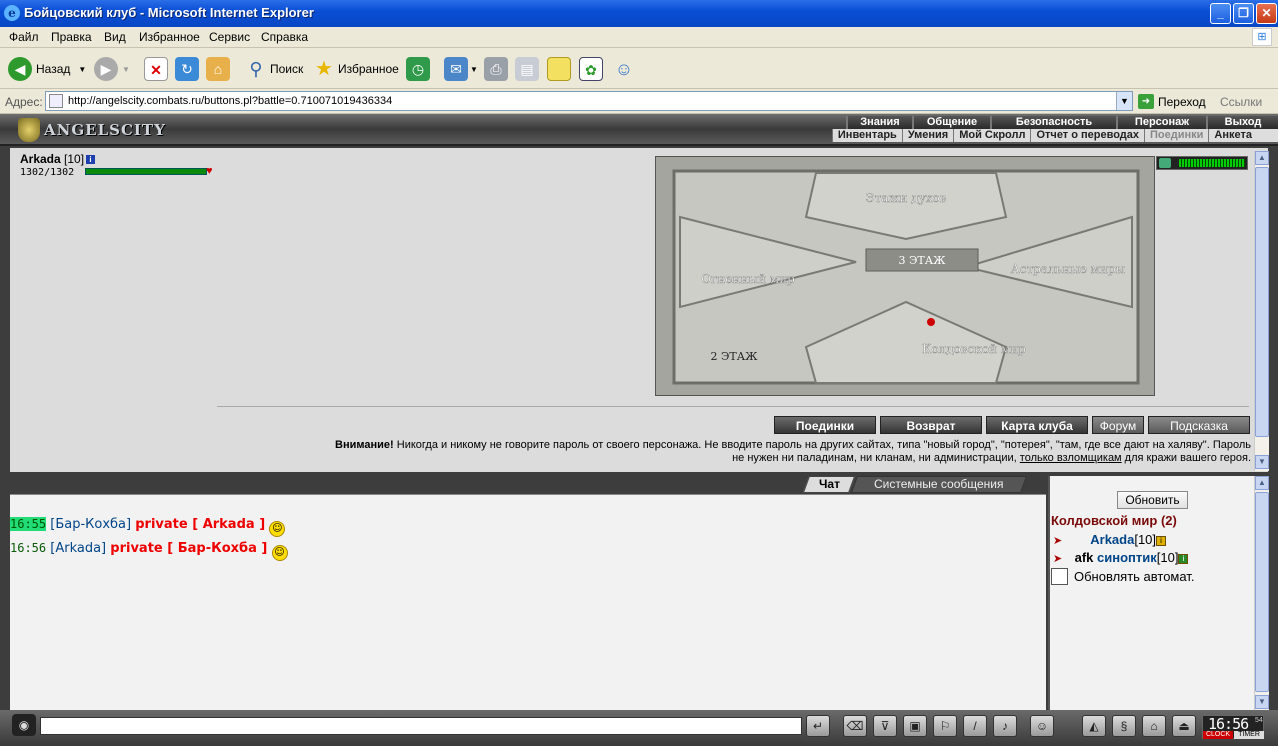  Describe the element at coordinates (1266, 13) in the screenshot. I see `close-button: ✕` at that location.